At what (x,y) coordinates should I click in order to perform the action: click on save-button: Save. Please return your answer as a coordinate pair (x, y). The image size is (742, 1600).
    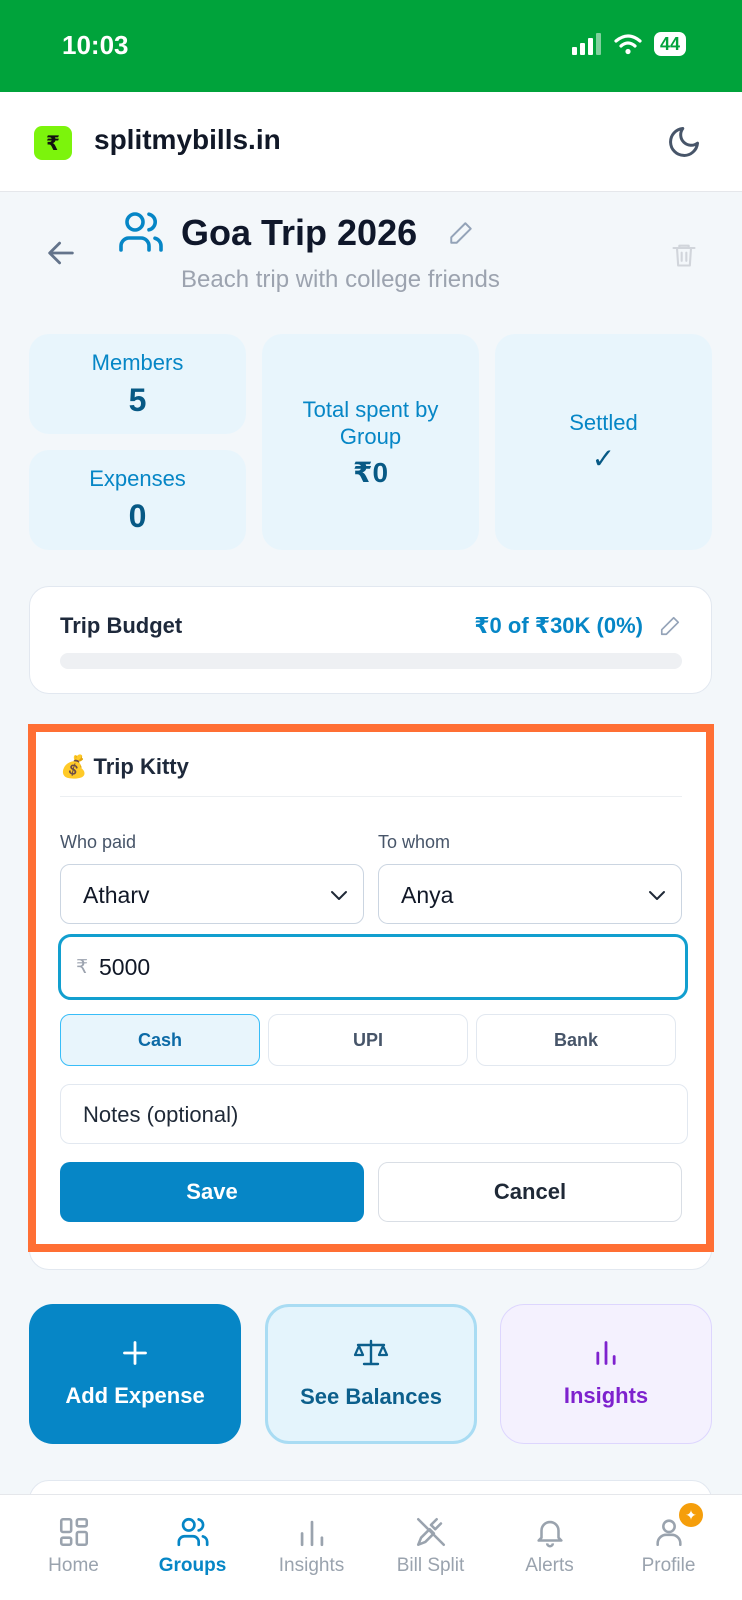
    Looking at the image, I should click on (212, 1192).